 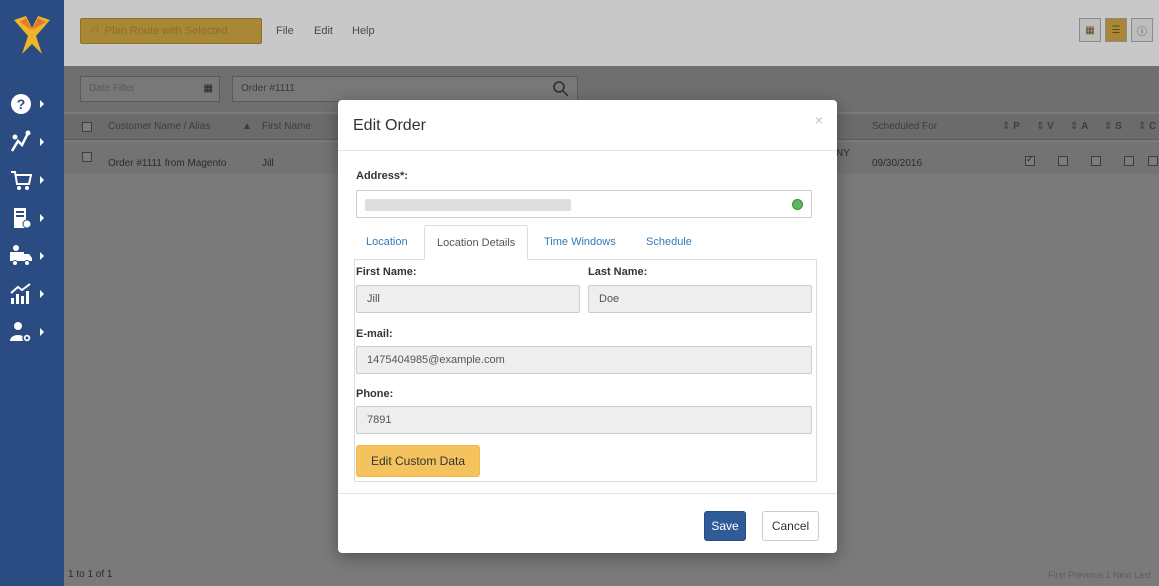 What do you see at coordinates (468, 299) in the screenshot?
I see `first-name-field: Jill` at bounding box center [468, 299].